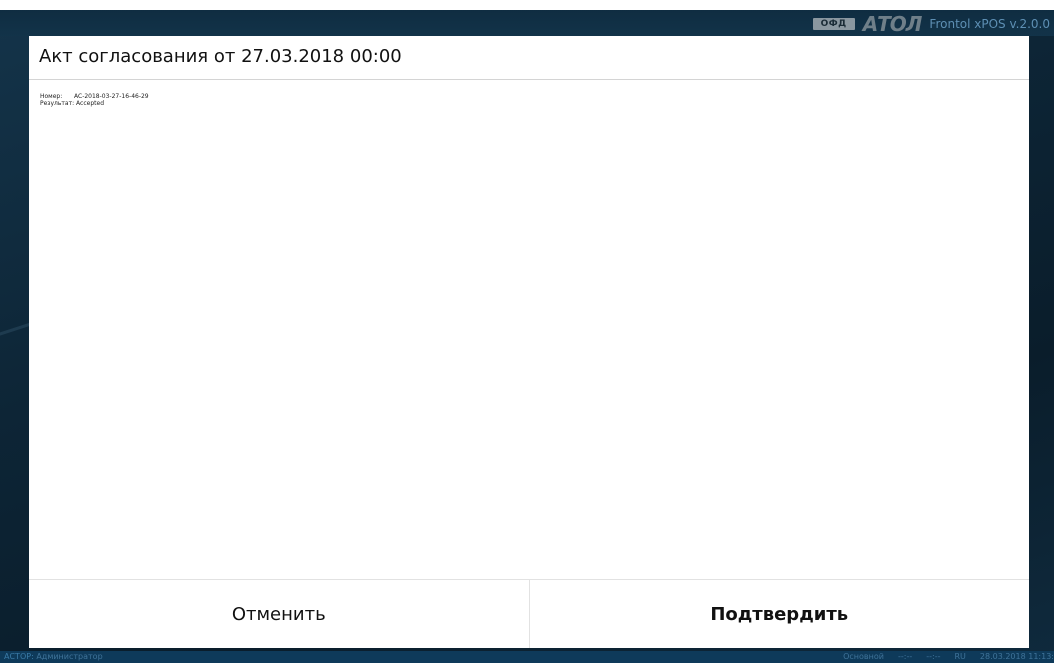  Describe the element at coordinates (1016, 656) in the screenshot. I see `status-datetime: 28.03.2018 11:13:` at that location.